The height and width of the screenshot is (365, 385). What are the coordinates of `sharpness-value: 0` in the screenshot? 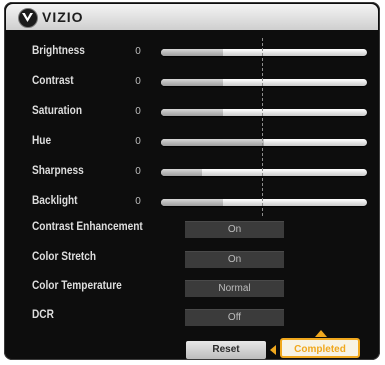 It's located at (138, 171).